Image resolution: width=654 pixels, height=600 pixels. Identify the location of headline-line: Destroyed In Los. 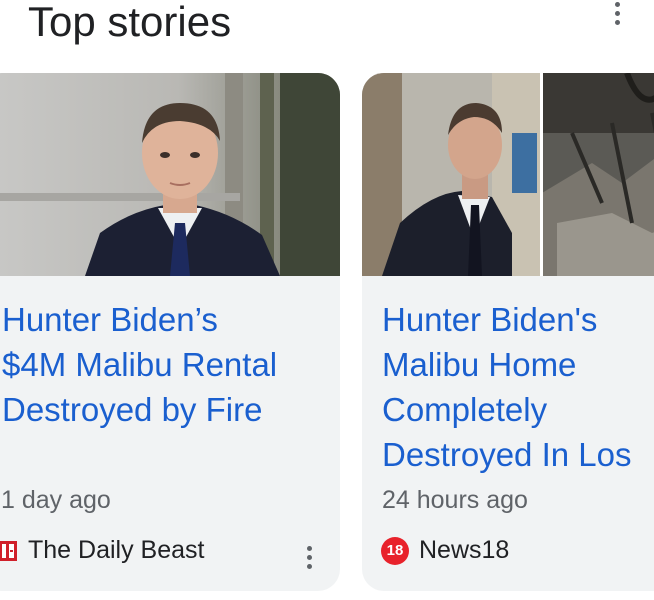
(507, 454).